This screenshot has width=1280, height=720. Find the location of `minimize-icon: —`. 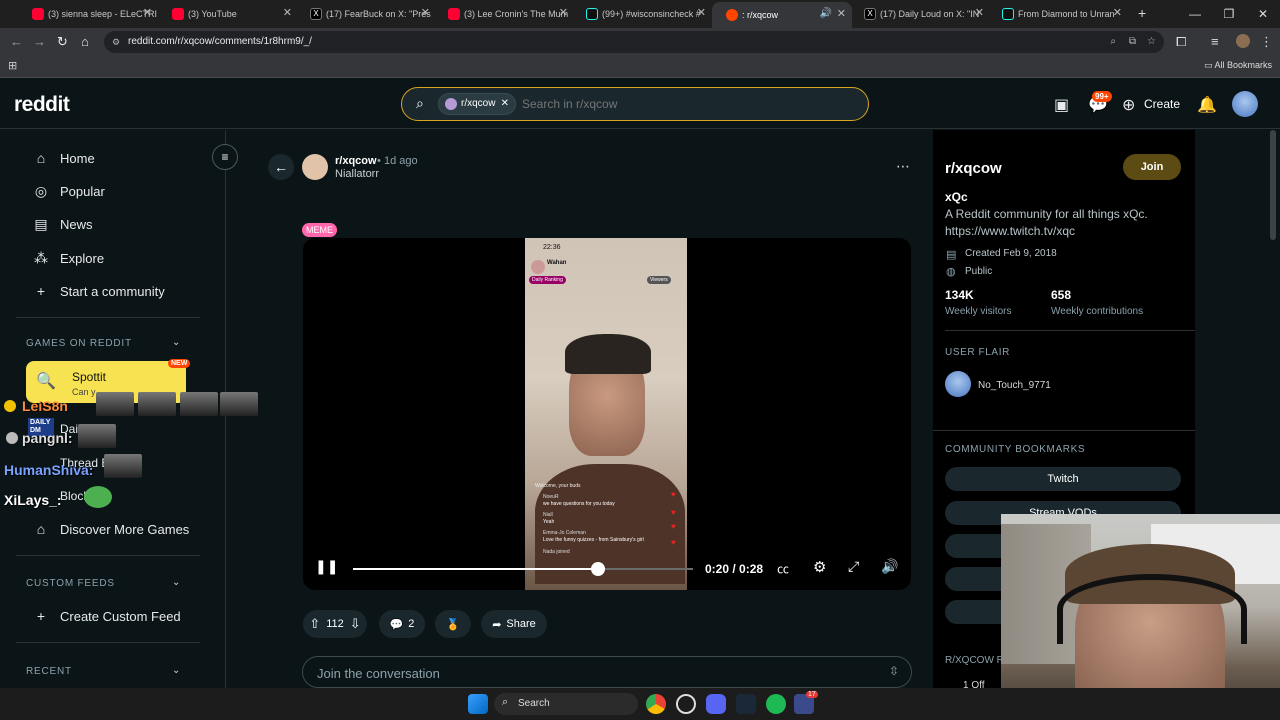

minimize-icon: — is located at coordinates (1195, 14).